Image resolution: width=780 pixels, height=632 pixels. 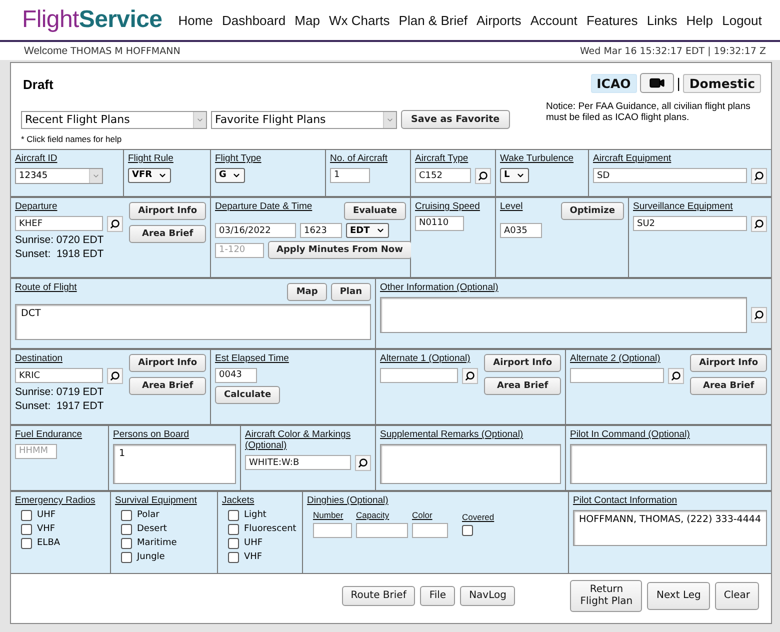 I want to click on field-label: Fuel Endurance, so click(x=48, y=435).